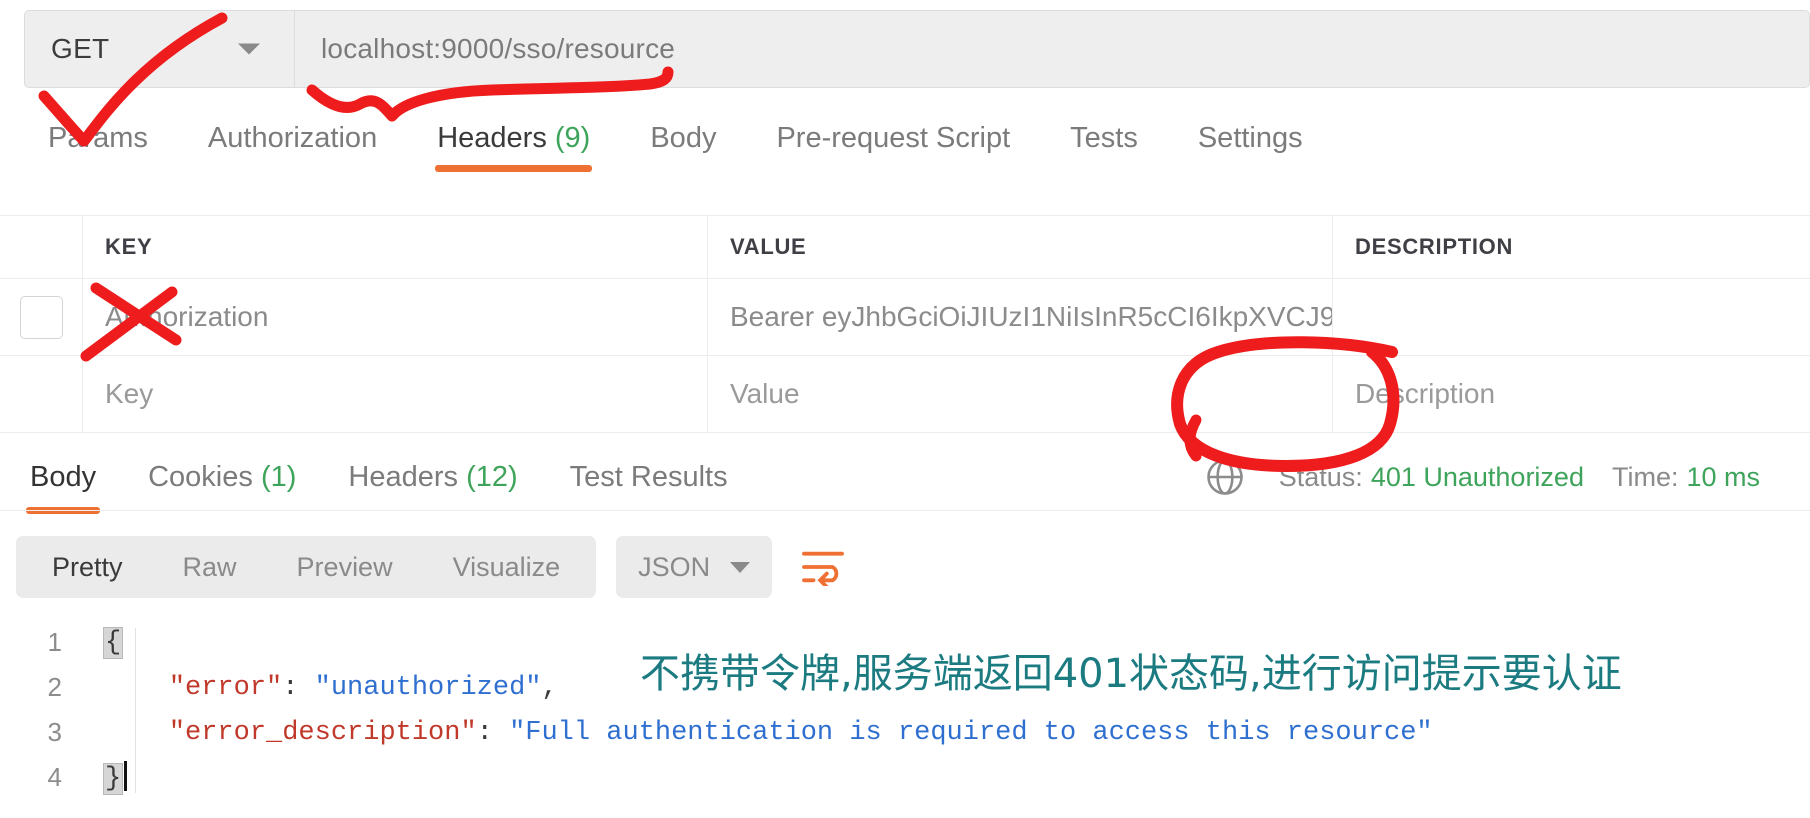 This screenshot has width=1810, height=818. What do you see at coordinates (768, 246) in the screenshot?
I see `column-title-value: VALUE` at bounding box center [768, 246].